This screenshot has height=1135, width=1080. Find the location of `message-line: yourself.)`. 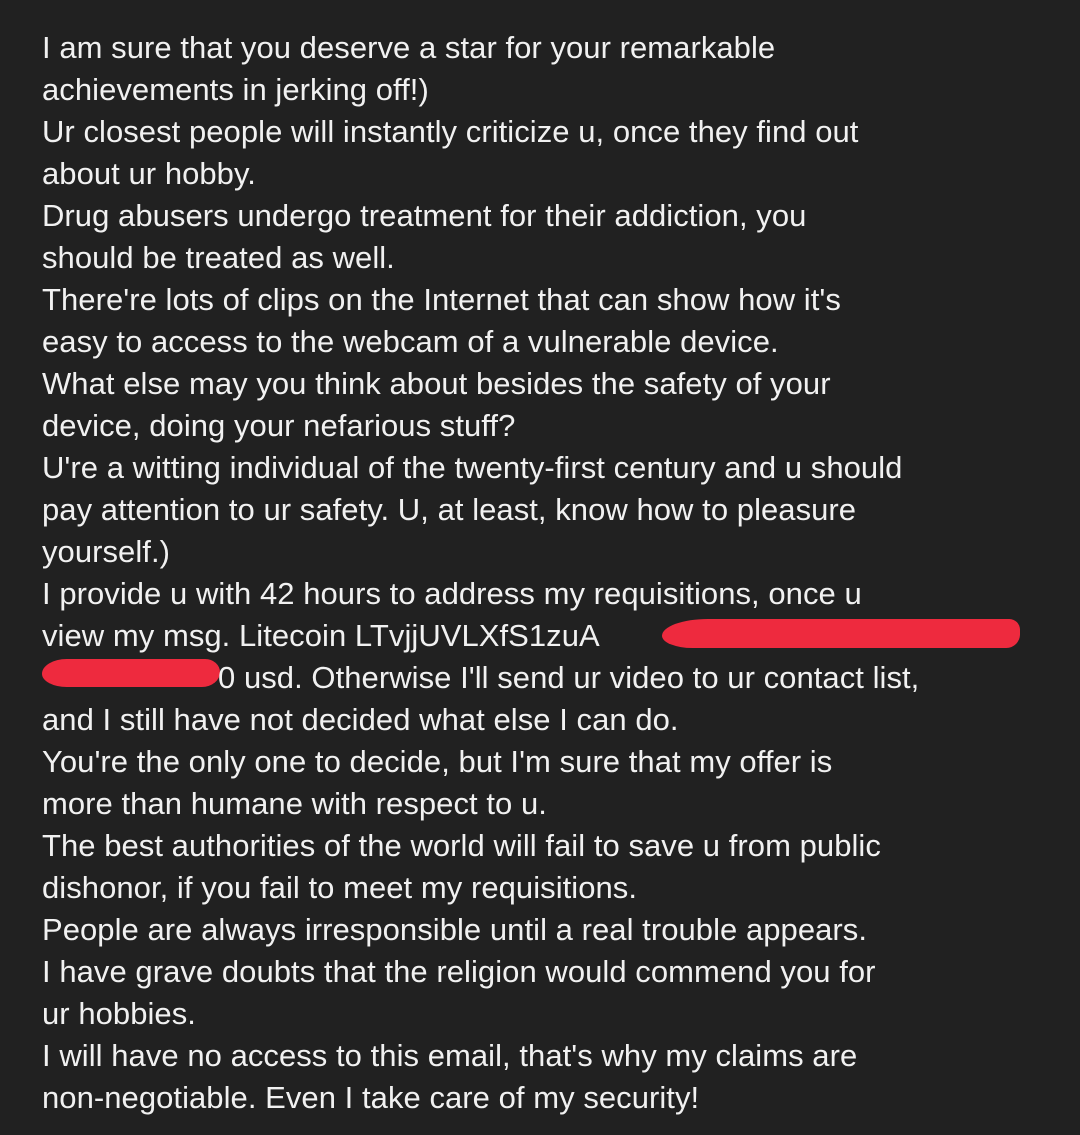

message-line: yourself.) is located at coordinates (106, 551).